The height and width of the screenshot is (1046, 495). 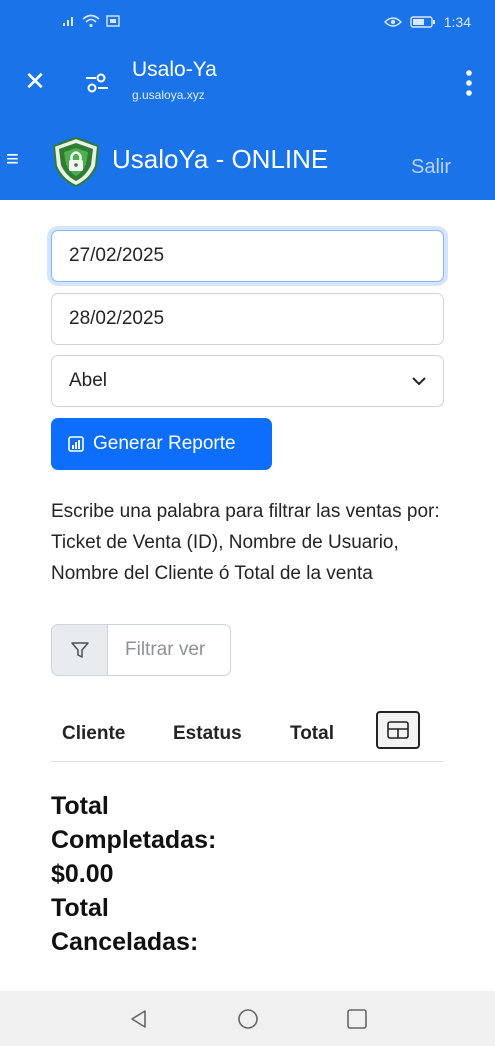 I want to click on table-divider, so click(x=247, y=761).